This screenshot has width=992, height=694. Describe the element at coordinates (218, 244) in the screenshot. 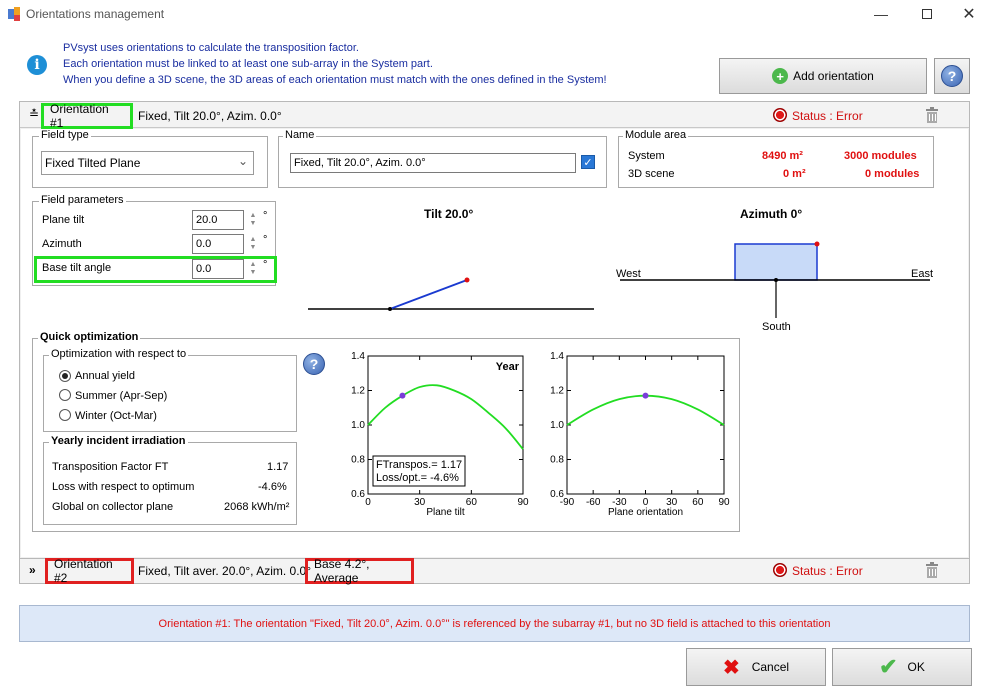

I see `azimuth-input: 0.0` at that location.